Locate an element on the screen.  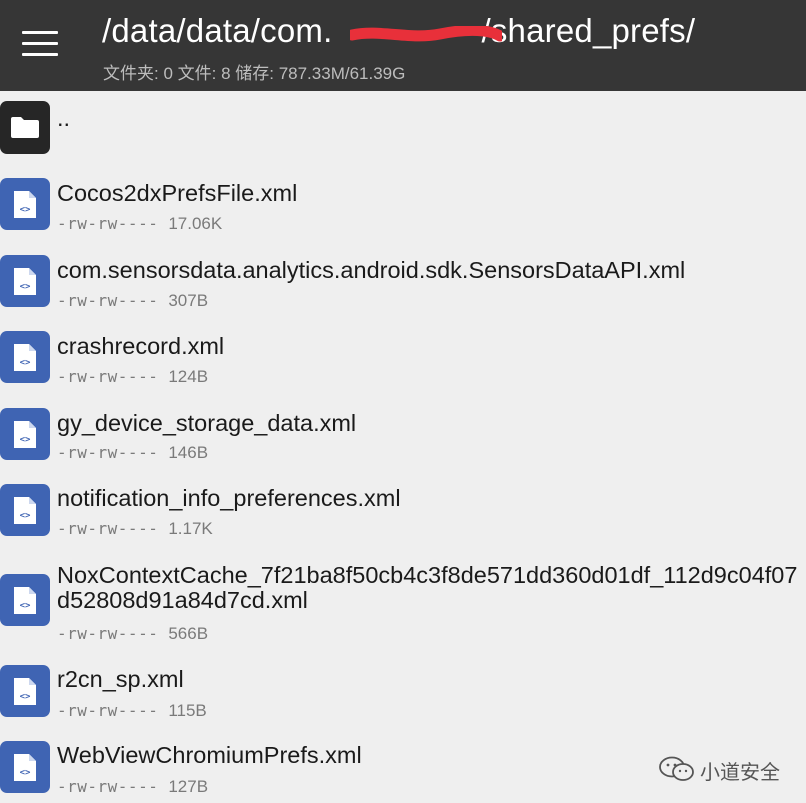
file-name: WebViewChromiumPrefs.xml is located at coordinates (209, 755).